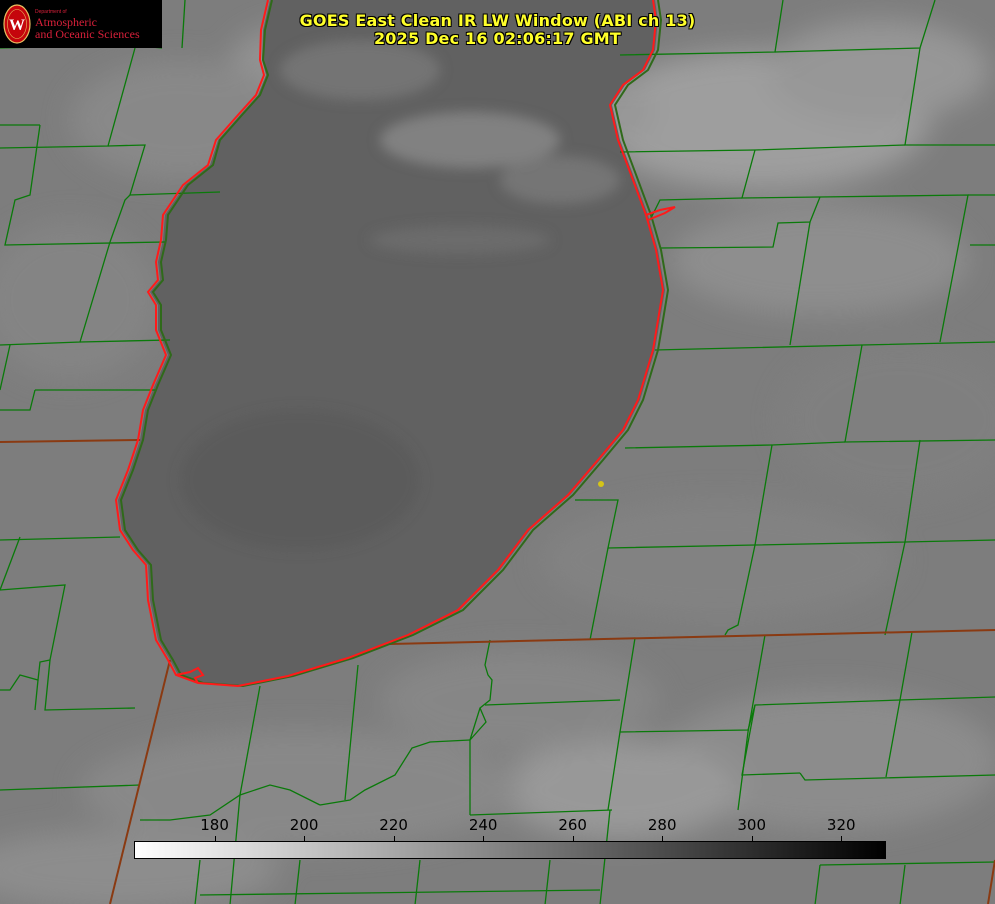  I want to click on location-marker, so click(601, 484).